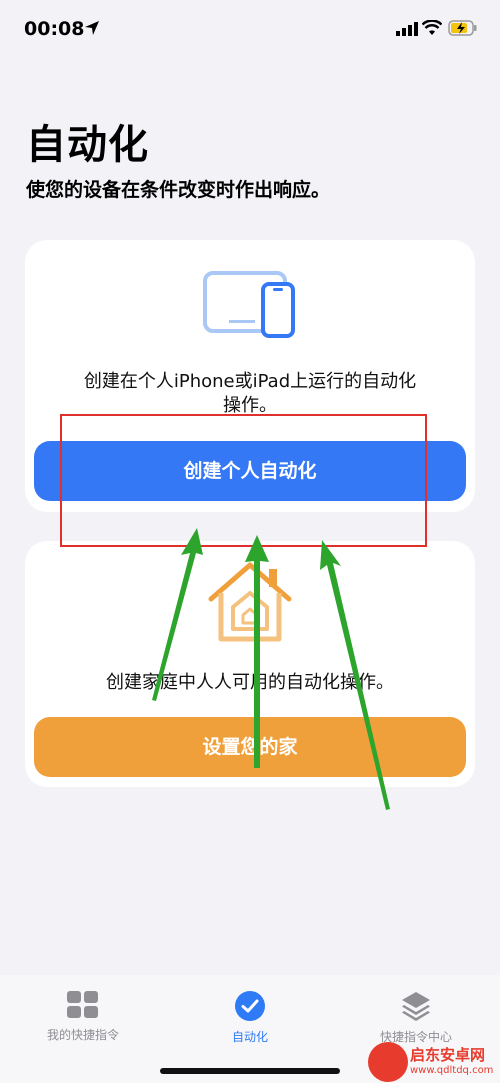 Image resolution: width=500 pixels, height=1083 pixels. What do you see at coordinates (355, 675) in the screenshot?
I see `annotation-arrow-right` at bounding box center [355, 675].